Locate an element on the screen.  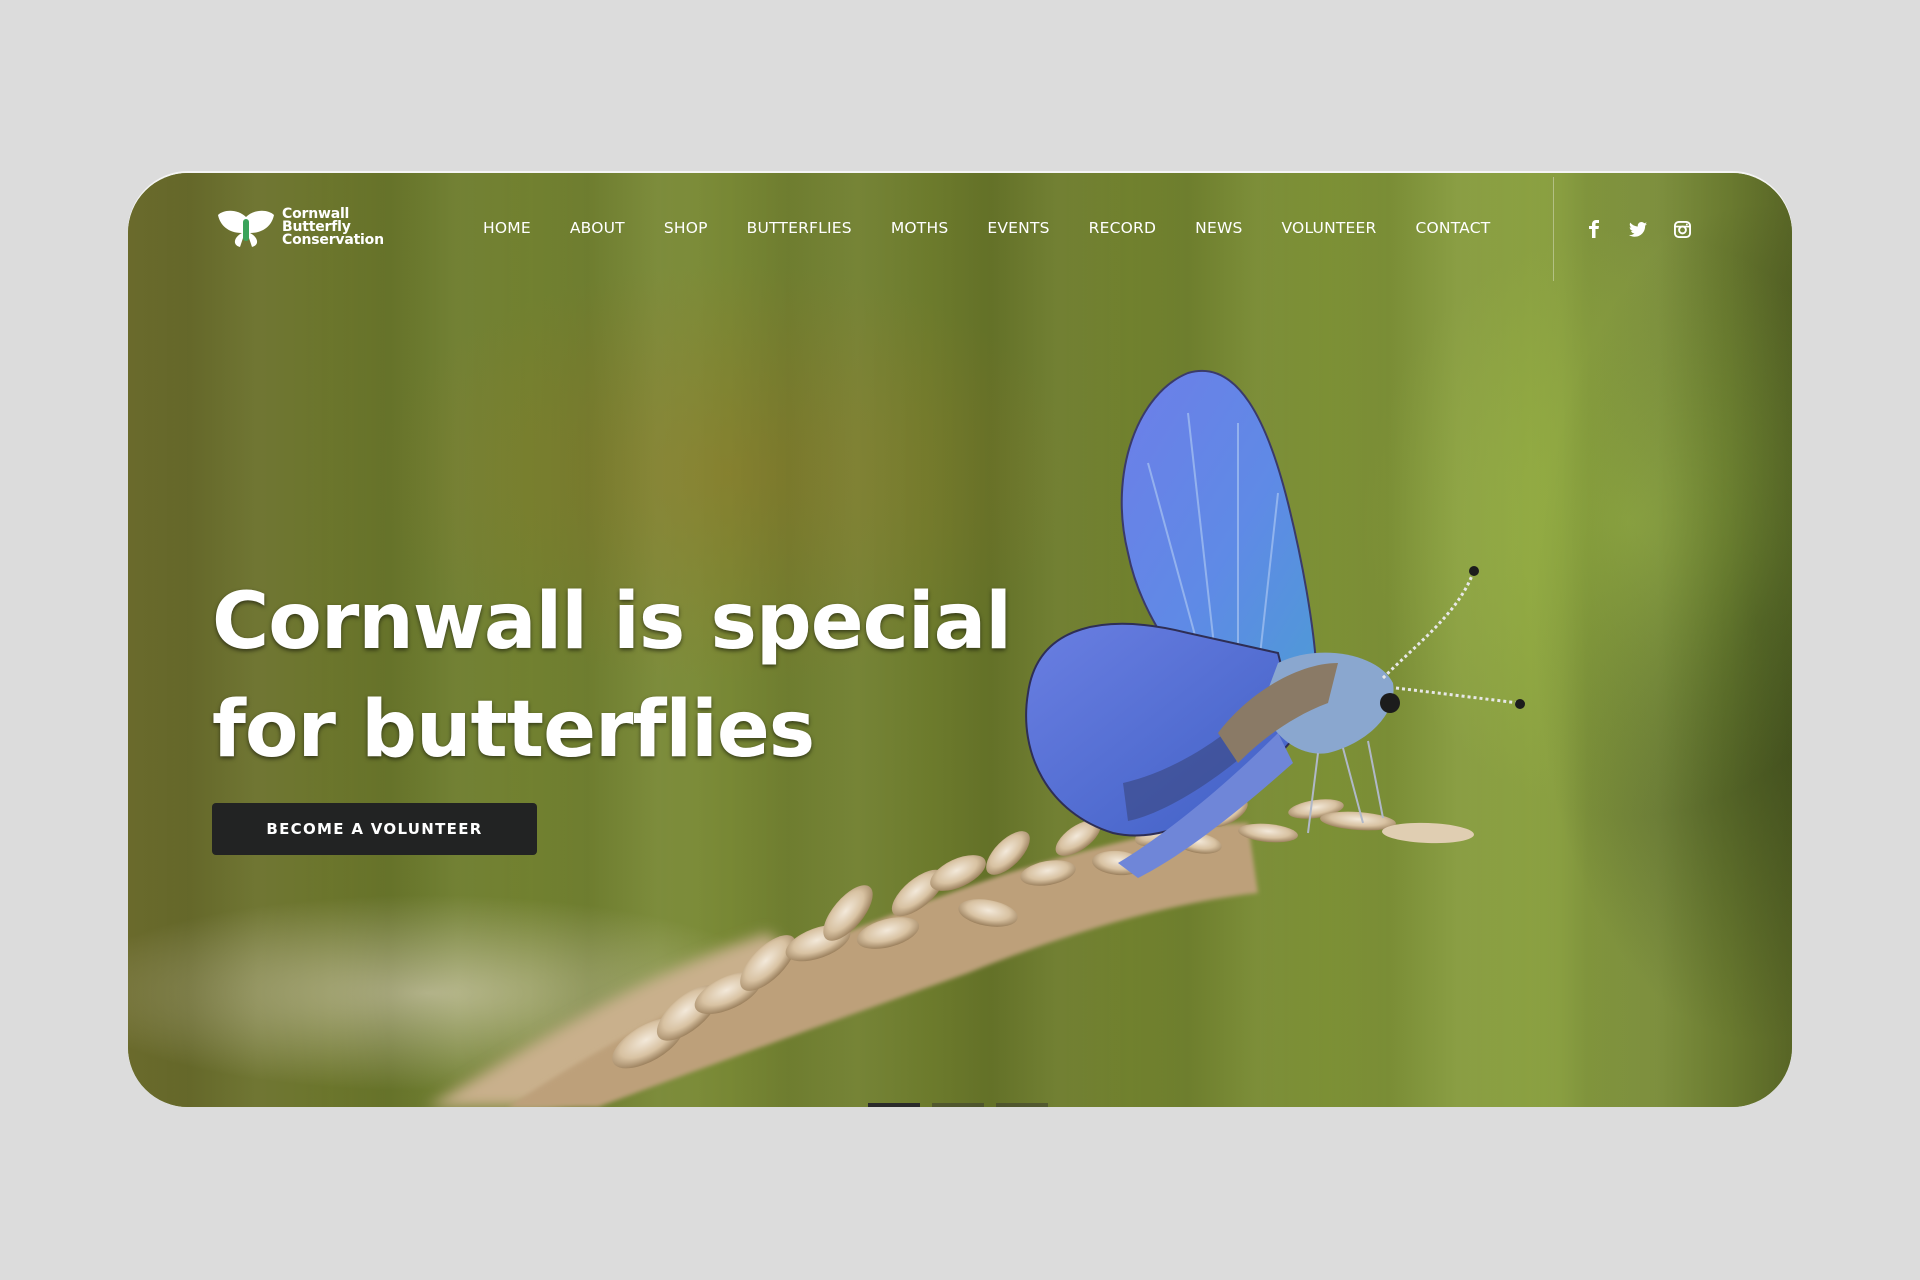
site-logo: Cornwall Butterfly Conservation is located at coordinates (300, 227).